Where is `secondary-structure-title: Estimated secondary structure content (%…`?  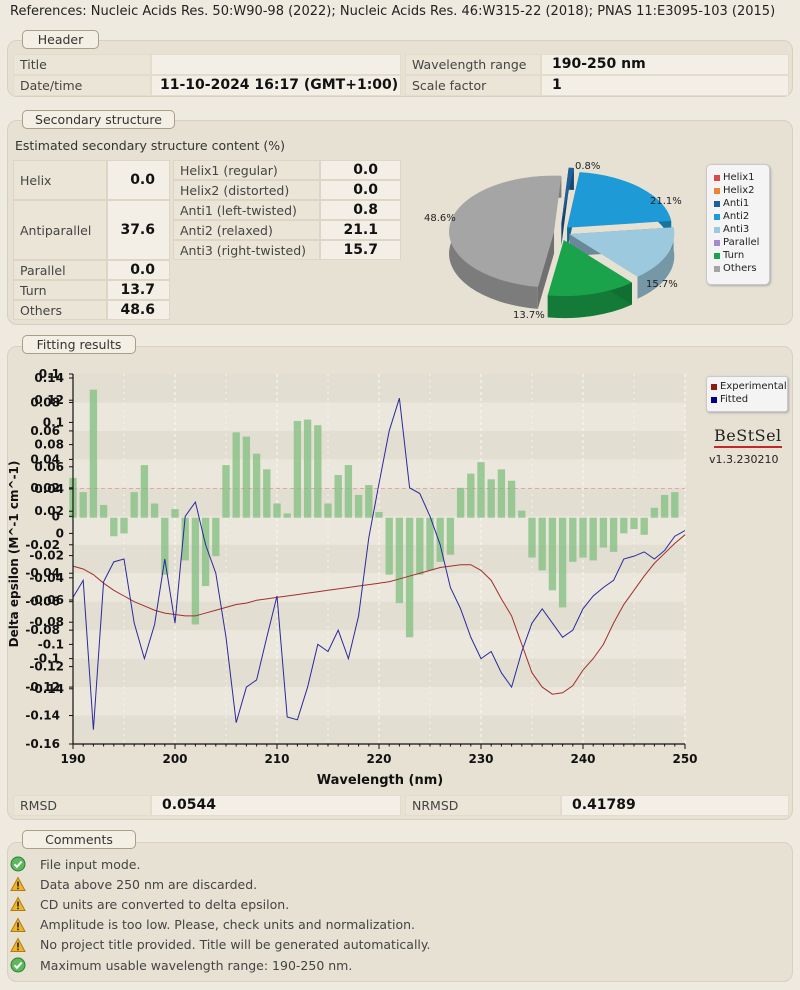
secondary-structure-title: Estimated secondary structure content (%… is located at coordinates (150, 145).